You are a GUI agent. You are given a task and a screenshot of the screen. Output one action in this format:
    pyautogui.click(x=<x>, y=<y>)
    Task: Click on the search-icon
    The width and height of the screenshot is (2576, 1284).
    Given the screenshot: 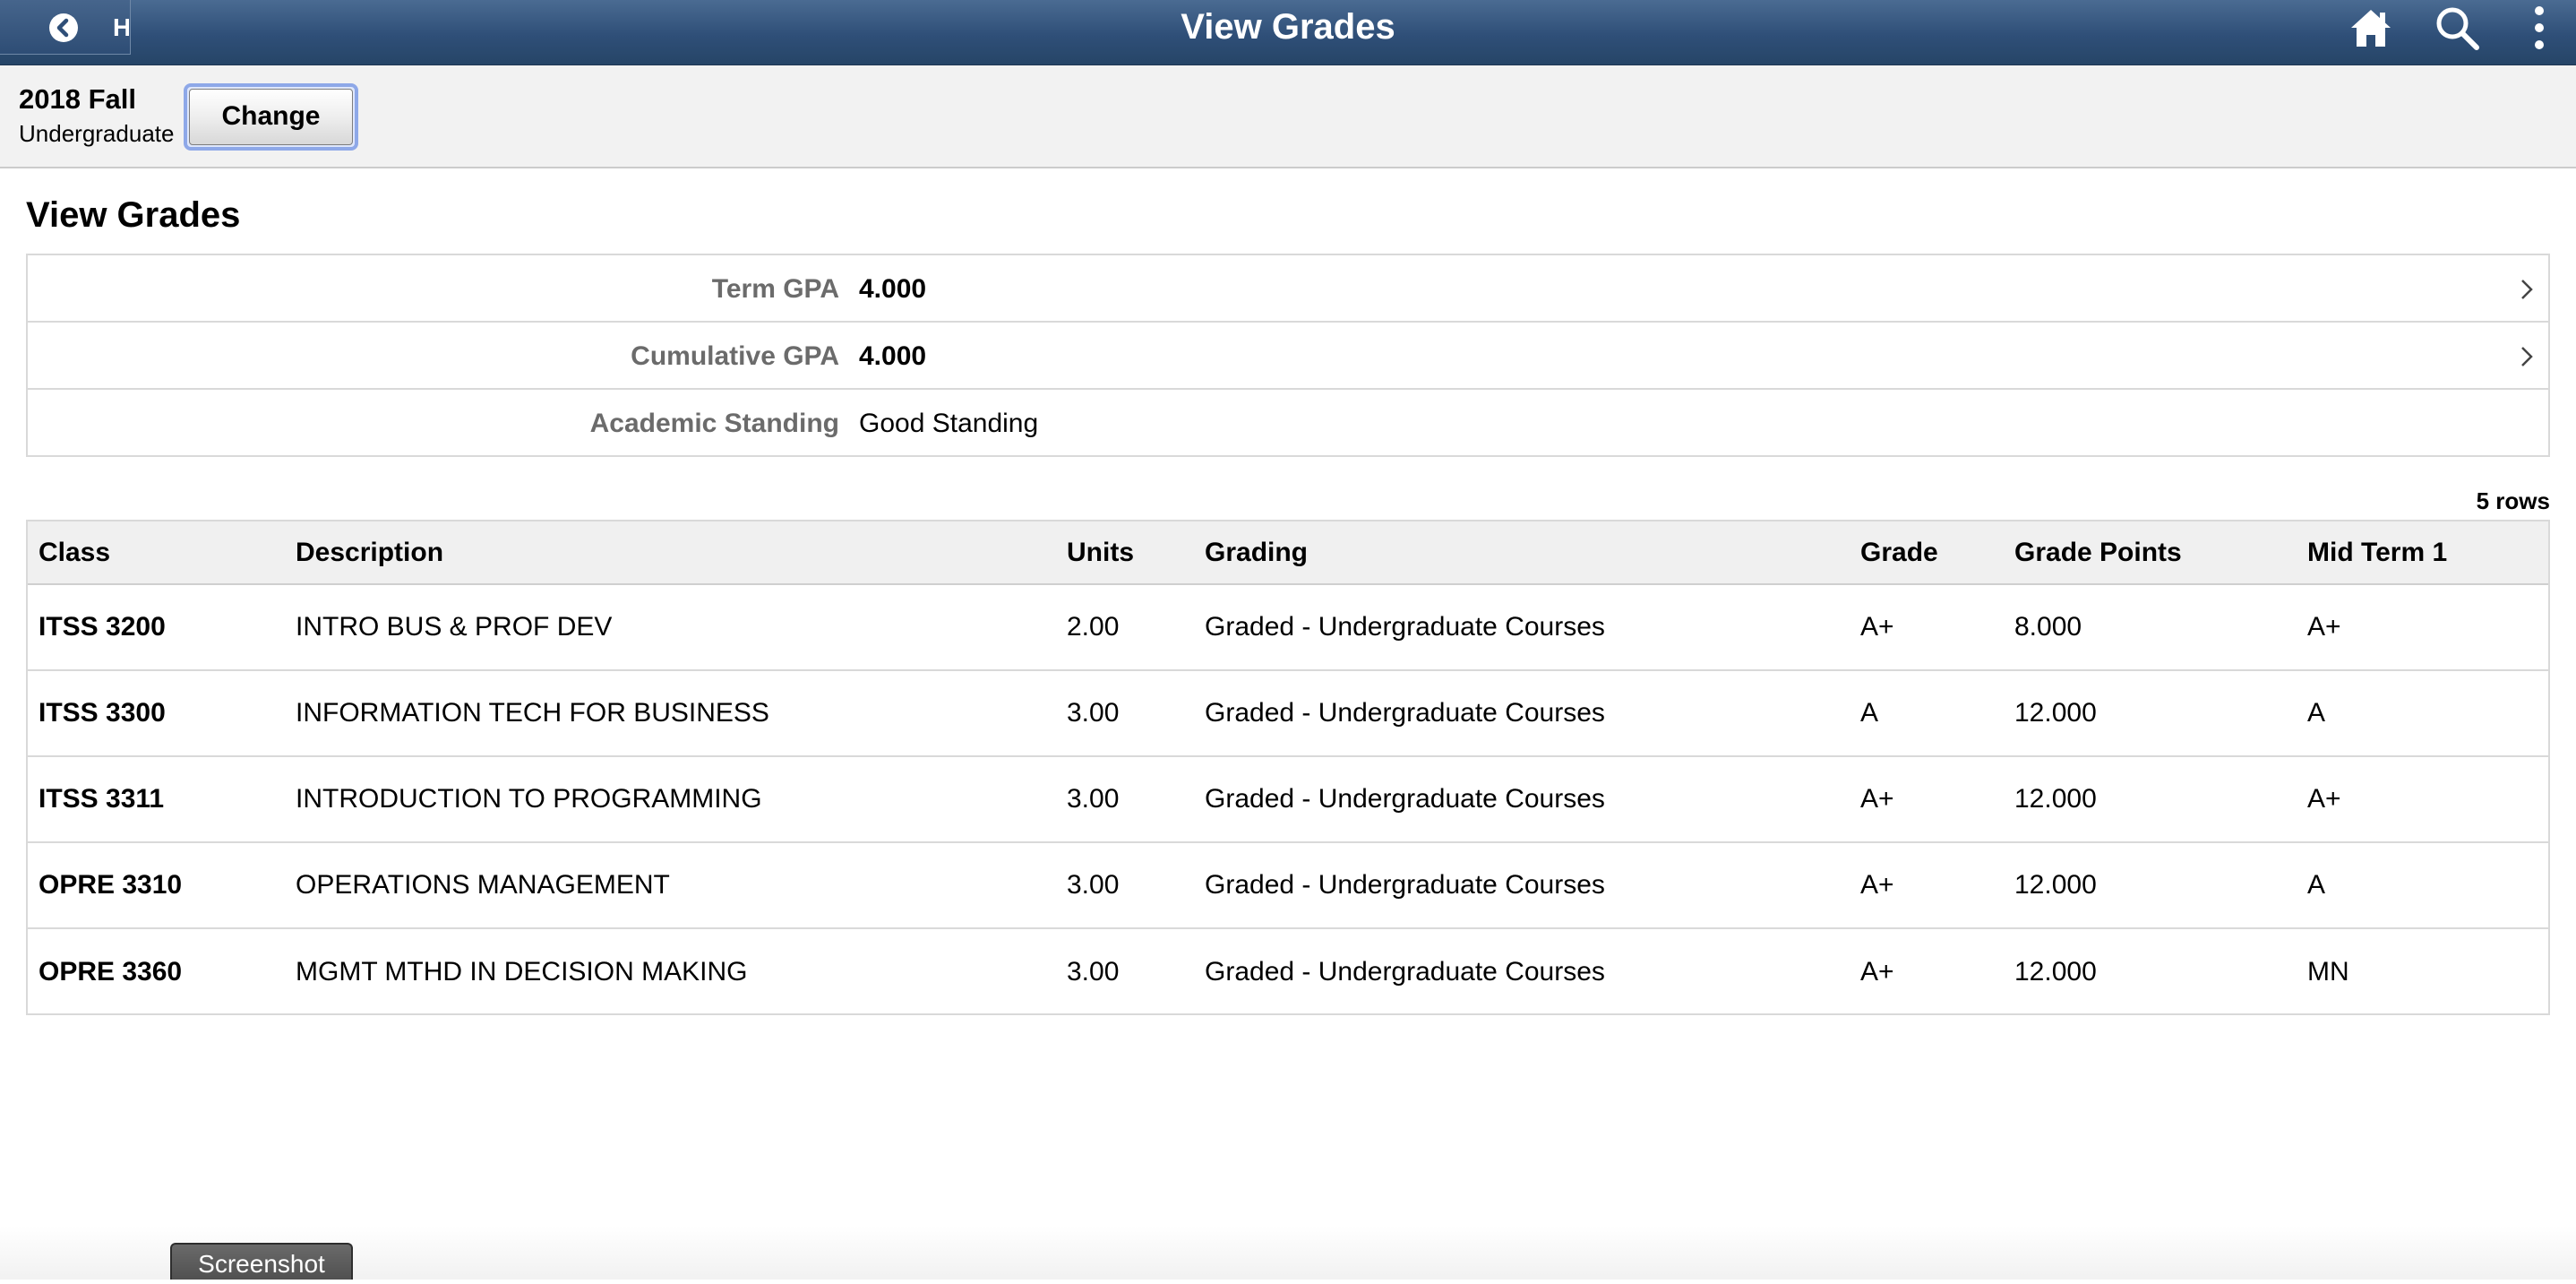 What is the action you would take?
    pyautogui.click(x=2457, y=27)
    